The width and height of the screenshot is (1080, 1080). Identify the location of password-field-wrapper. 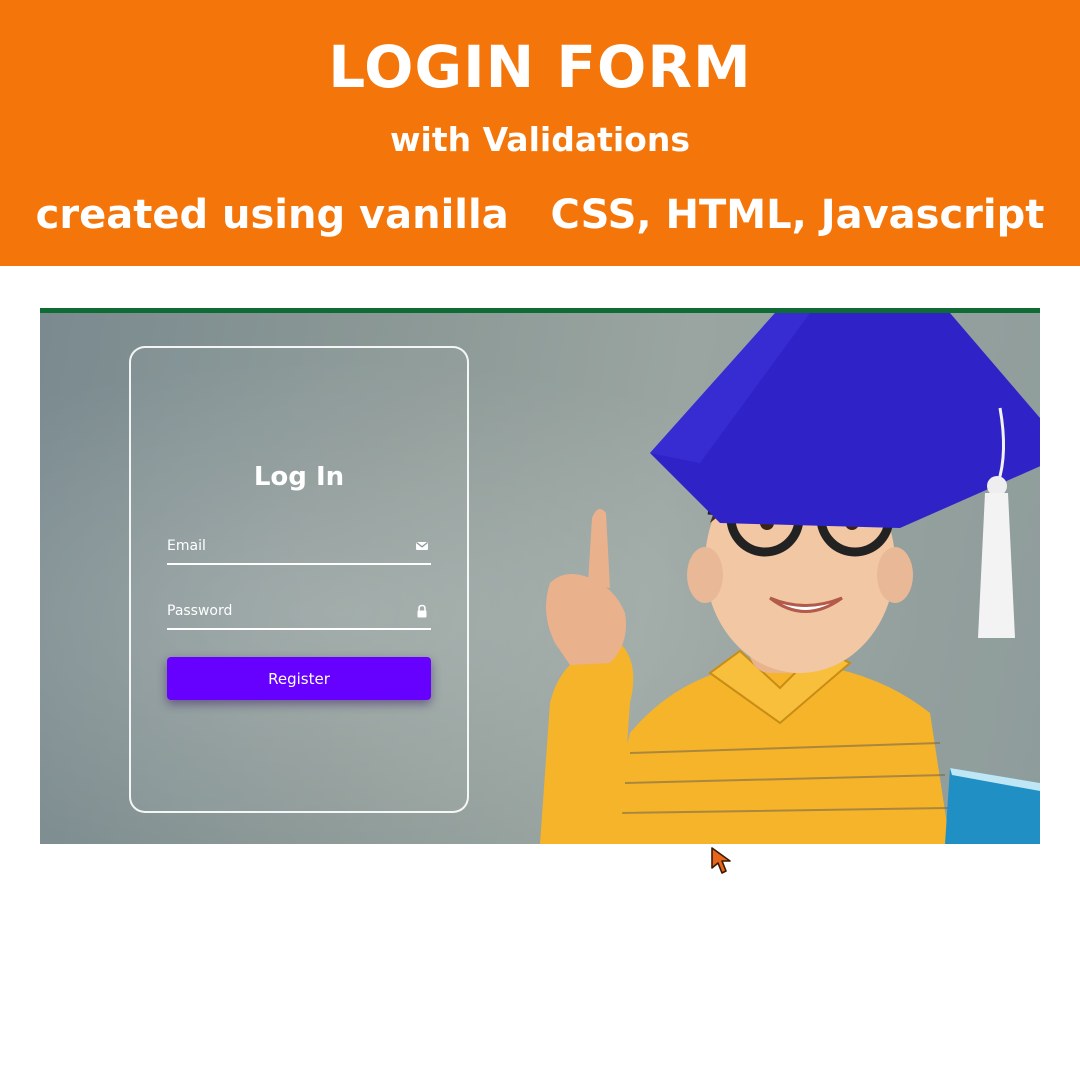
(299, 613).